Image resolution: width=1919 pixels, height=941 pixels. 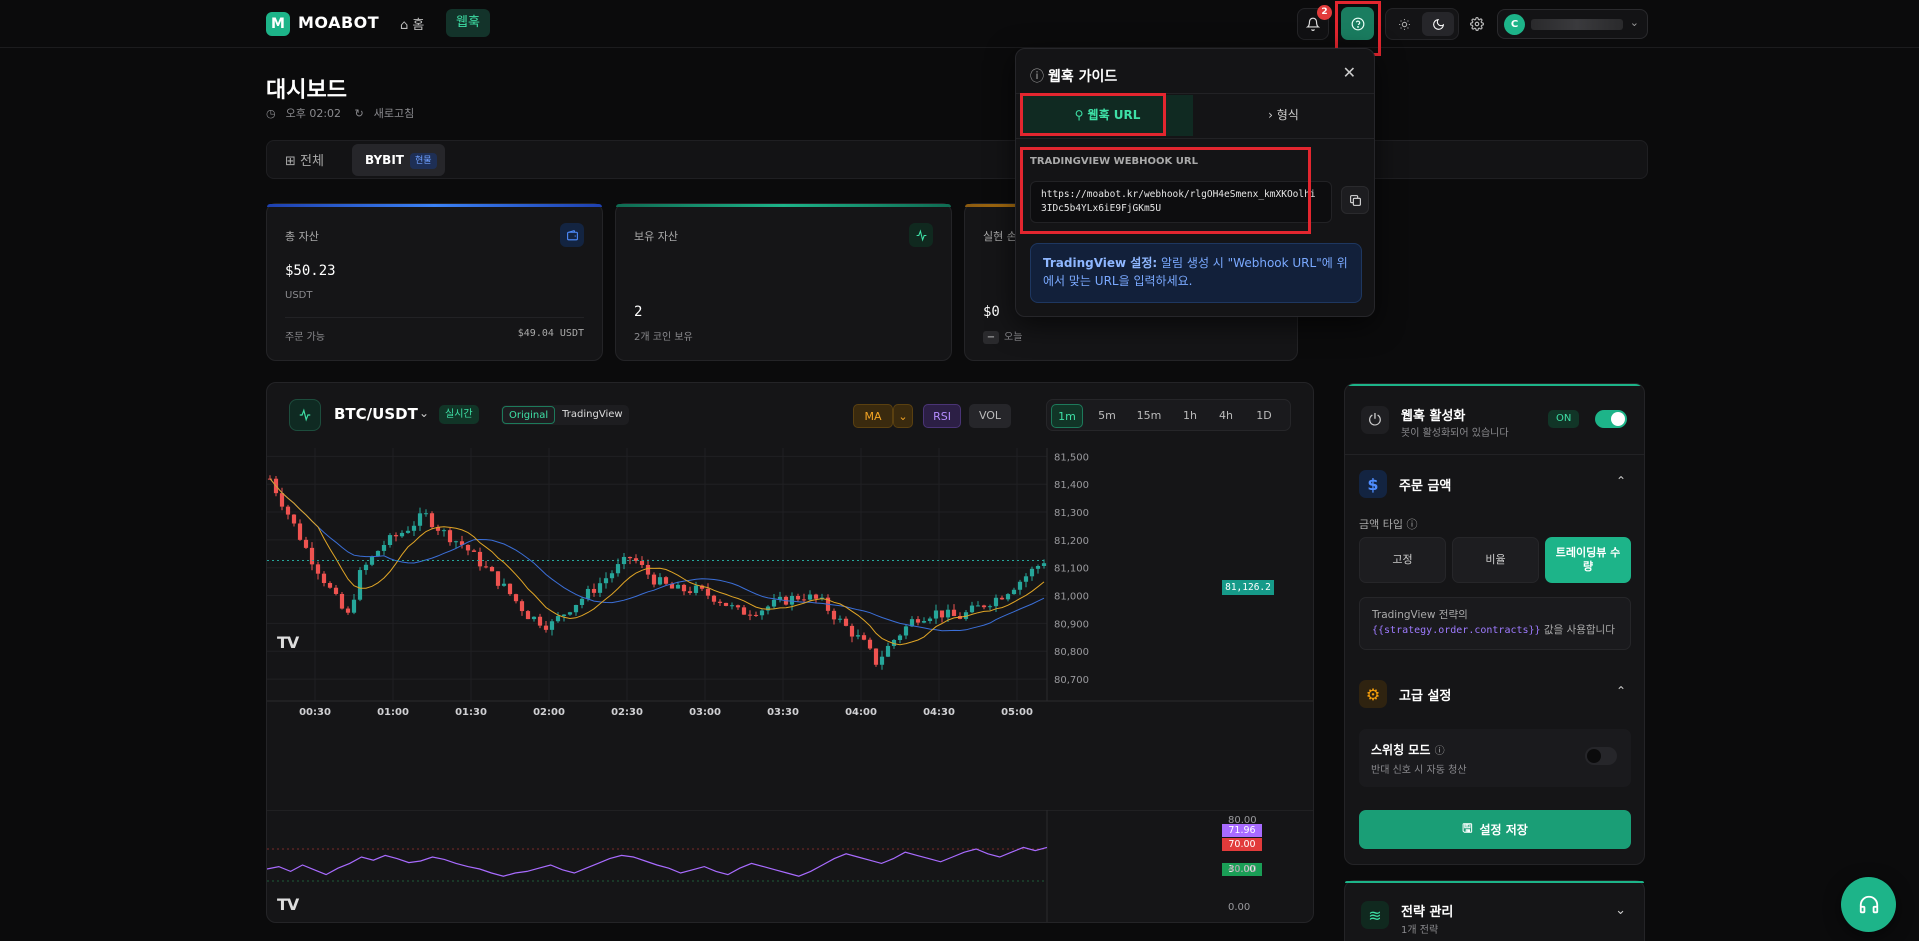 I want to click on tab-all-exchanges: ⊞ 전체, so click(x=304, y=159).